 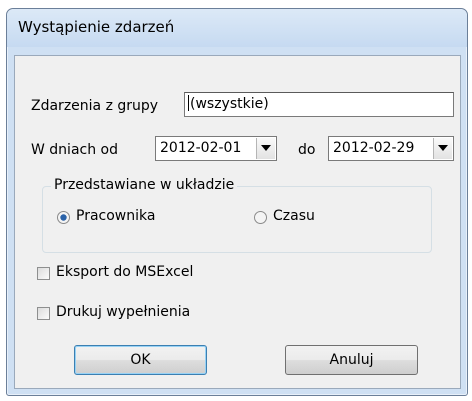 I want to click on ok-button: OK, so click(x=140, y=360).